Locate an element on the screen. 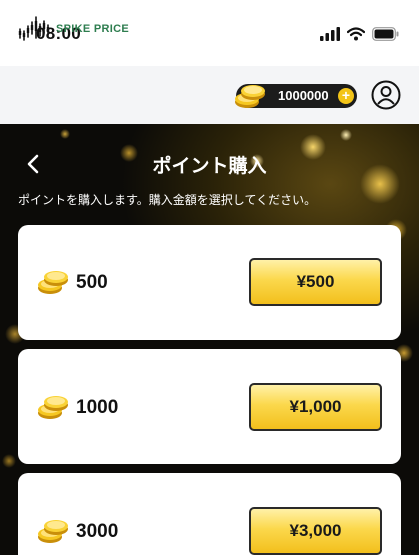  user-avatar-icon is located at coordinates (386, 95).